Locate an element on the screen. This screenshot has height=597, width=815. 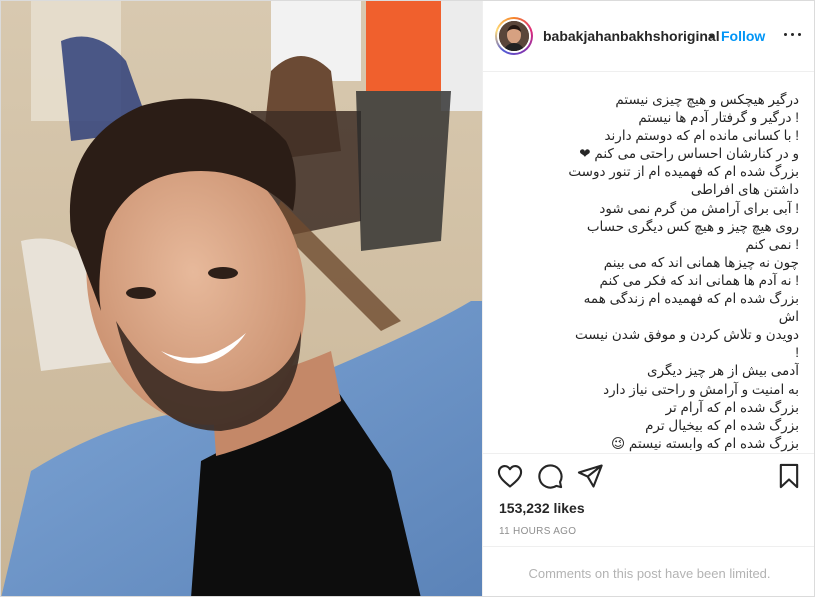
caption-line: روی هیچ چیز و هیچ کس دیگری حساب is located at coordinates (692, 226).